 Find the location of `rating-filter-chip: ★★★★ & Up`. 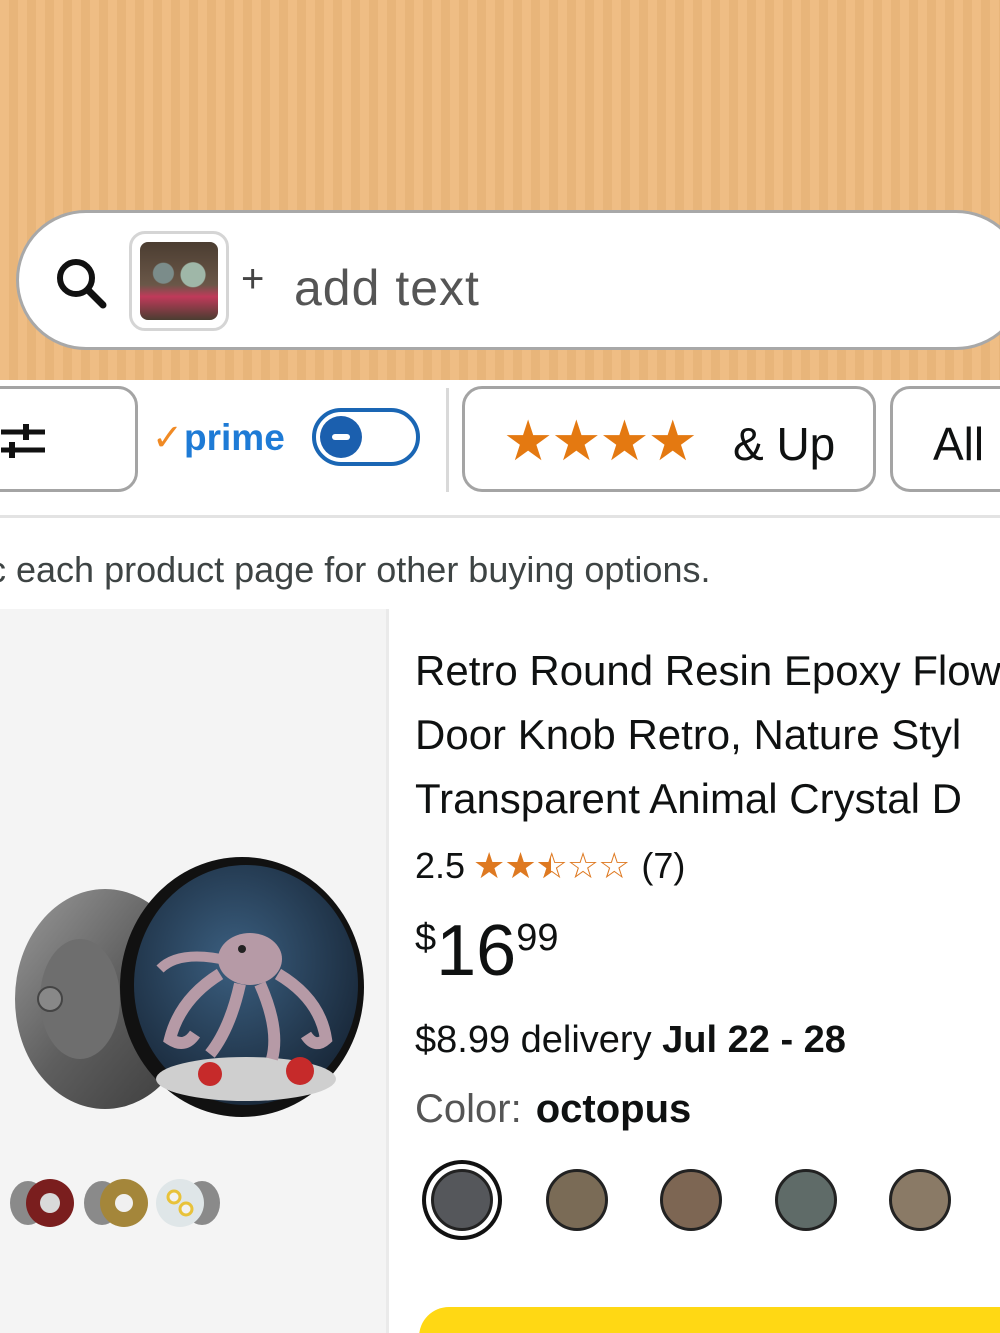

rating-filter-chip: ★★★★ & Up is located at coordinates (669, 439).